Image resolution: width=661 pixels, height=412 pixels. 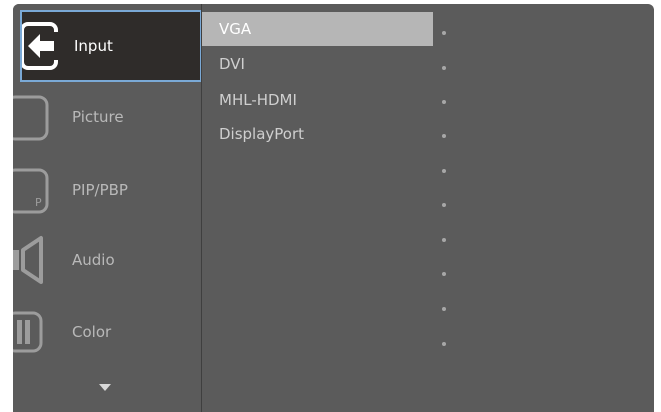 I want to click on submenu-item-dvi: DVI, so click(x=317, y=64).